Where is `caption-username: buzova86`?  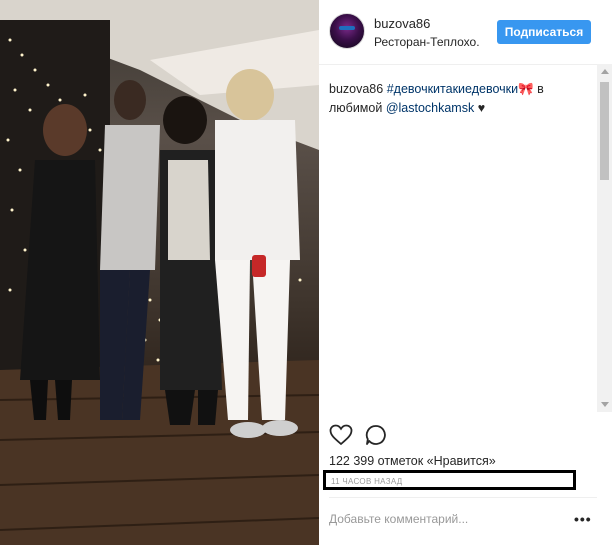
caption-username: buzova86 is located at coordinates (356, 89).